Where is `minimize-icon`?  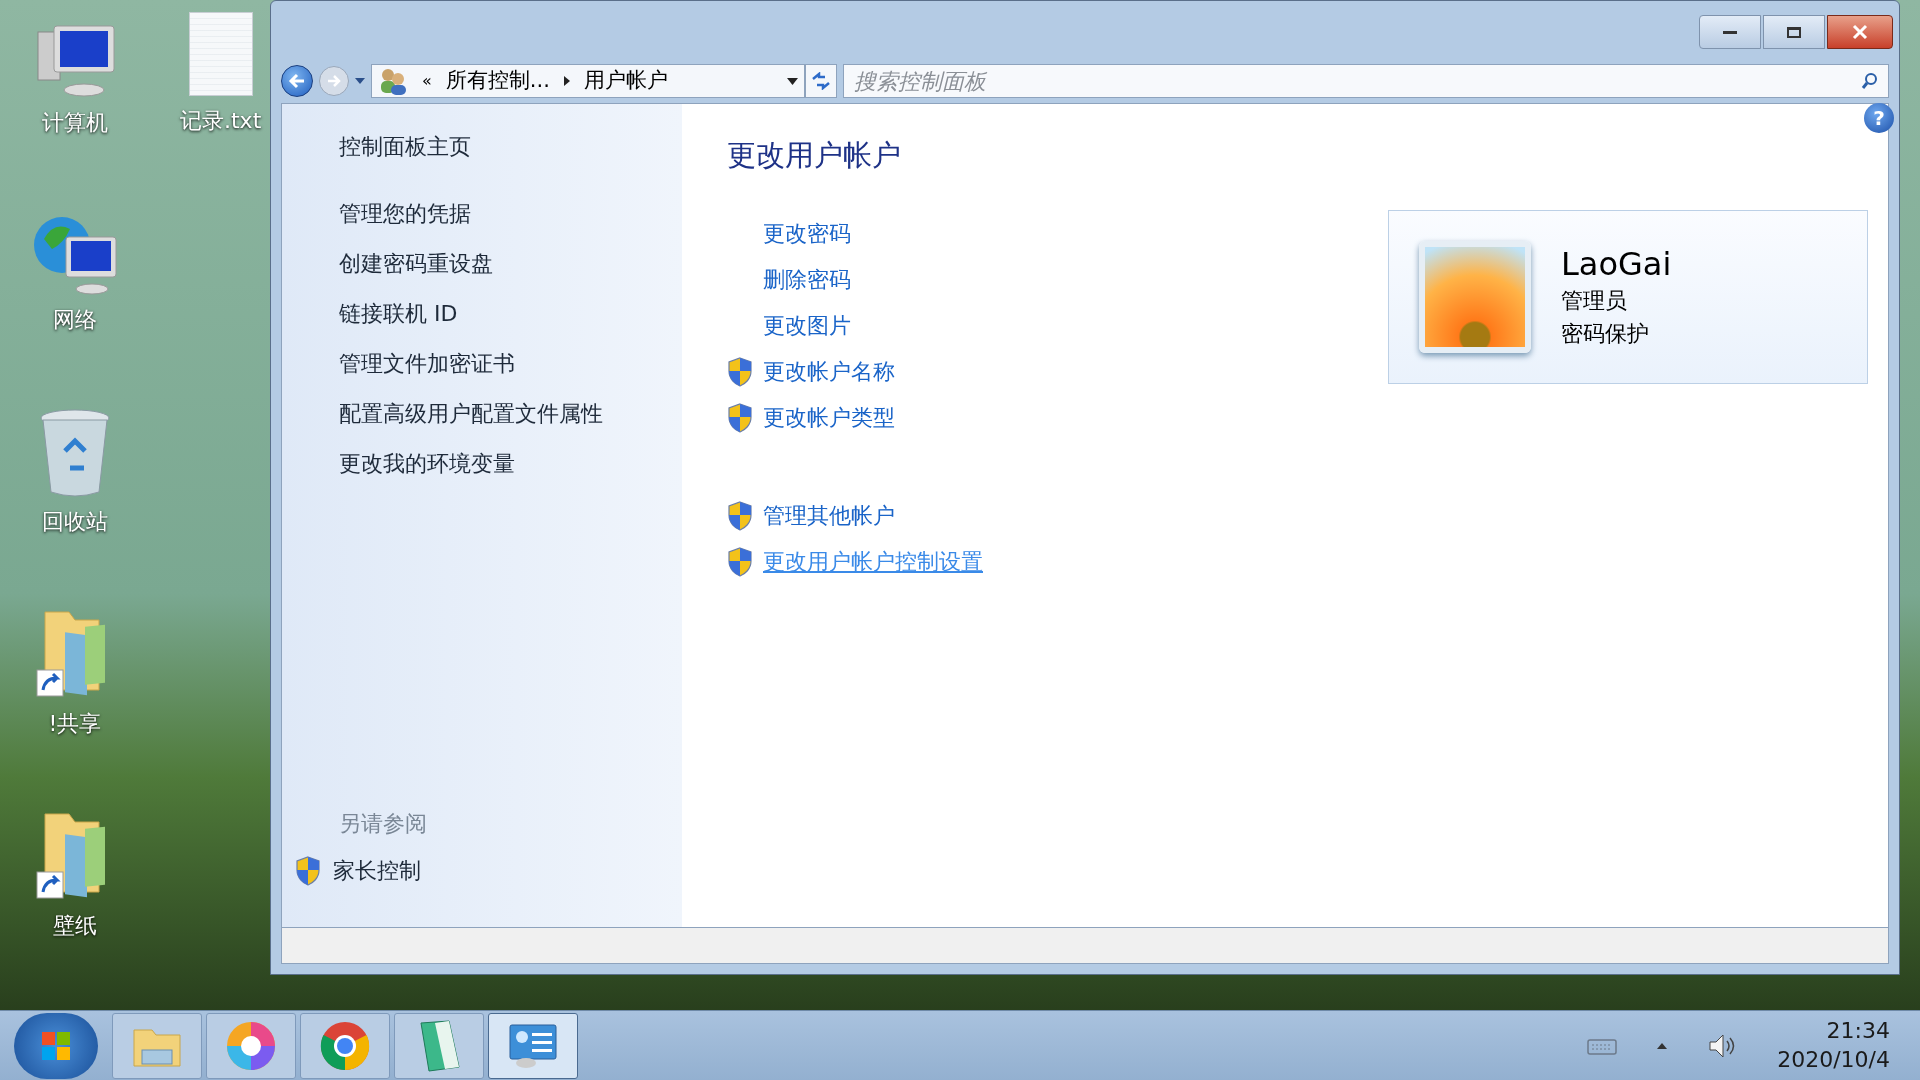 minimize-icon is located at coordinates (1730, 32).